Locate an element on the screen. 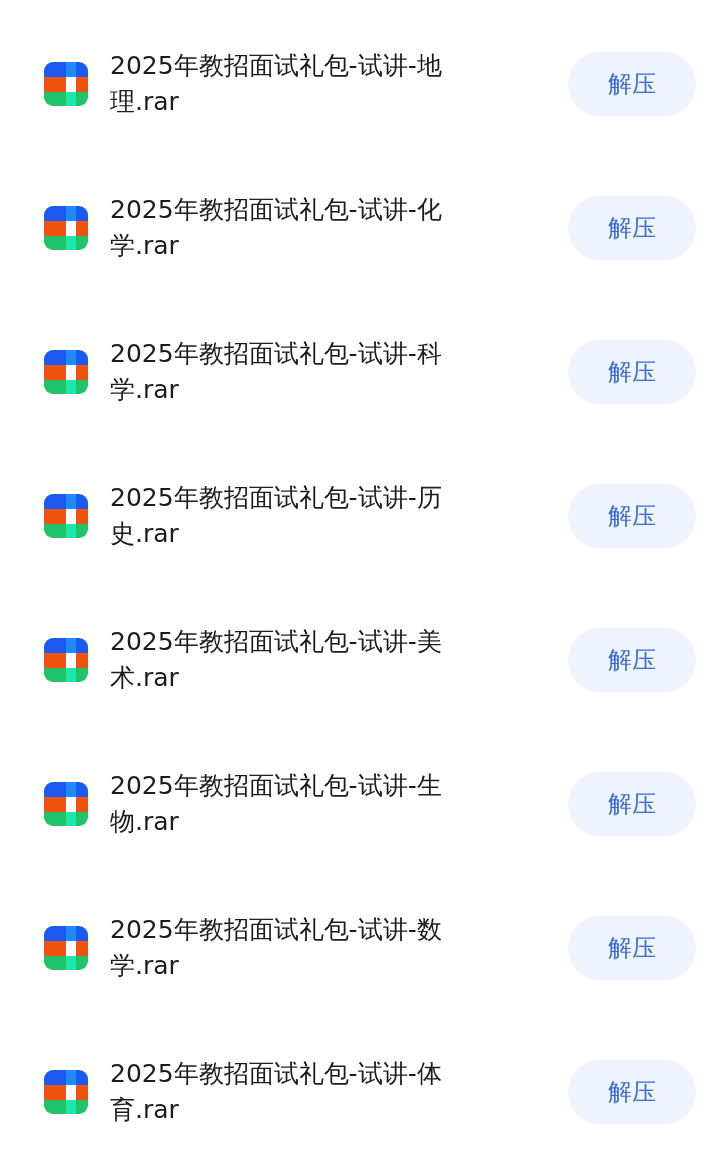 This screenshot has height=1176, width=720. file-name: 2025年教招面试礼包-试讲-地理.rar is located at coordinates (276, 84).